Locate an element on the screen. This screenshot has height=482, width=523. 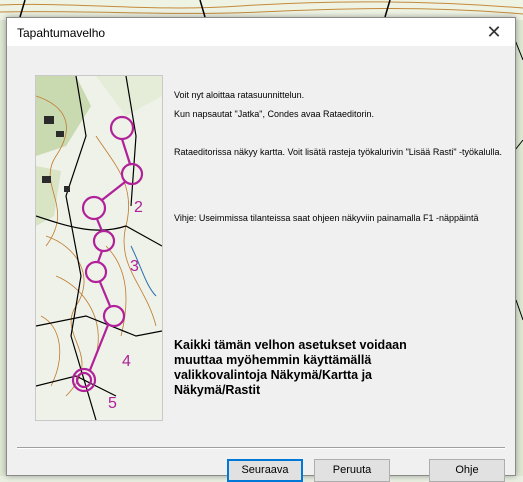
window-title: Tapahtumavelho is located at coordinates (61, 33).